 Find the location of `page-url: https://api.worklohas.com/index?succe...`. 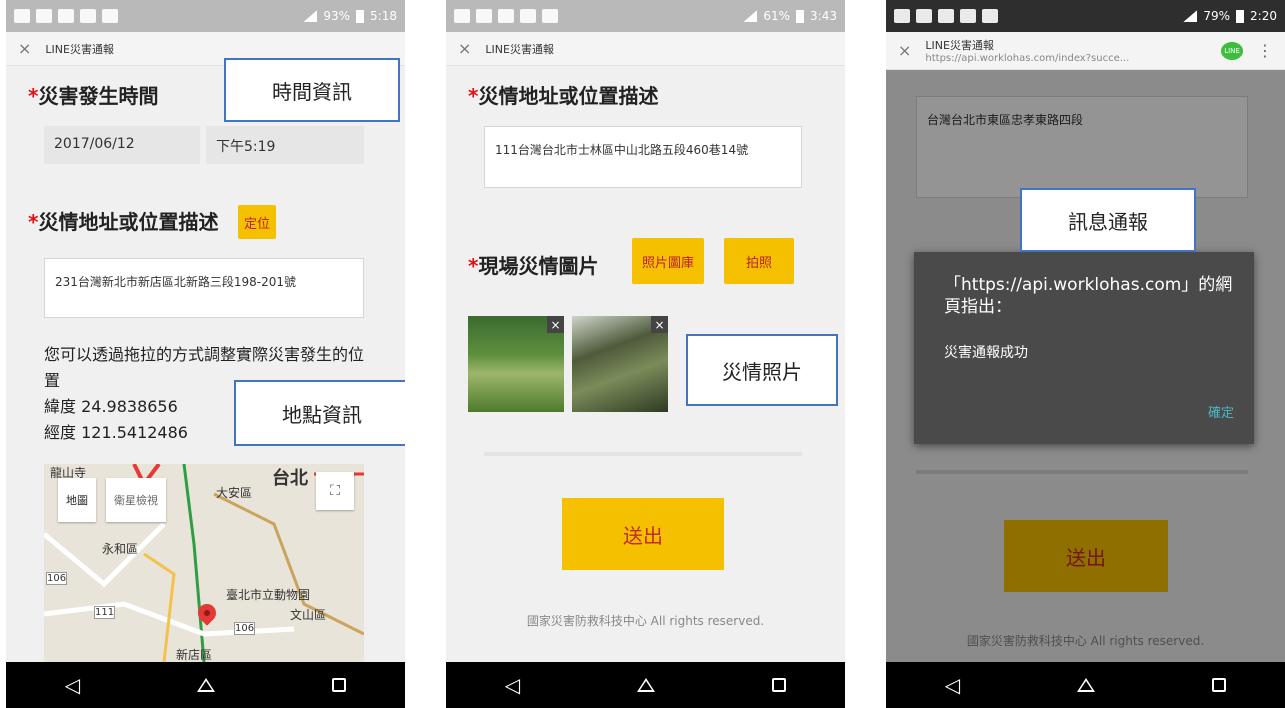

page-url: https://api.worklohas.com/index?succe... is located at coordinates (1027, 58).